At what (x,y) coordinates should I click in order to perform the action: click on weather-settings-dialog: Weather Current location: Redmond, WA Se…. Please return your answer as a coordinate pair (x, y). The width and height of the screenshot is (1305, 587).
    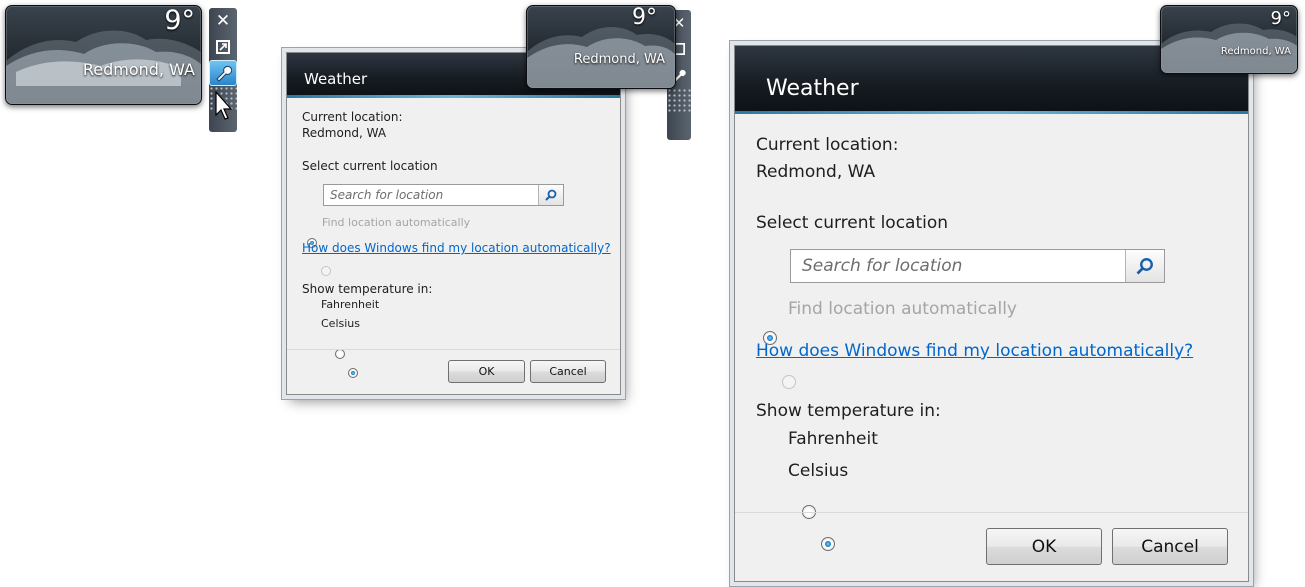
    Looking at the image, I should click on (453, 223).